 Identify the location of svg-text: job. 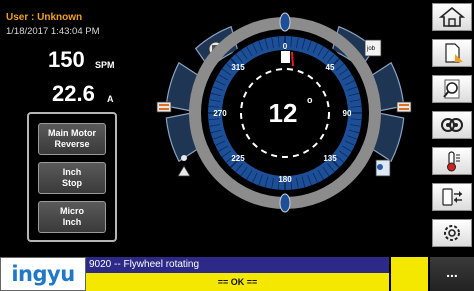
(371, 49).